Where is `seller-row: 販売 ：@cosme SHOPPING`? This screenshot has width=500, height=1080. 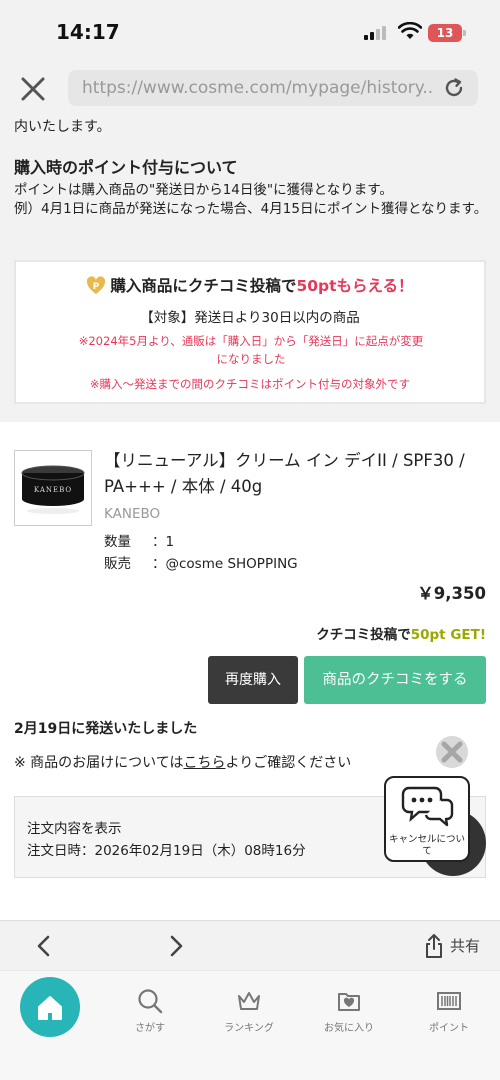
seller-row: 販売 ：@cosme SHOPPING is located at coordinates (201, 562).